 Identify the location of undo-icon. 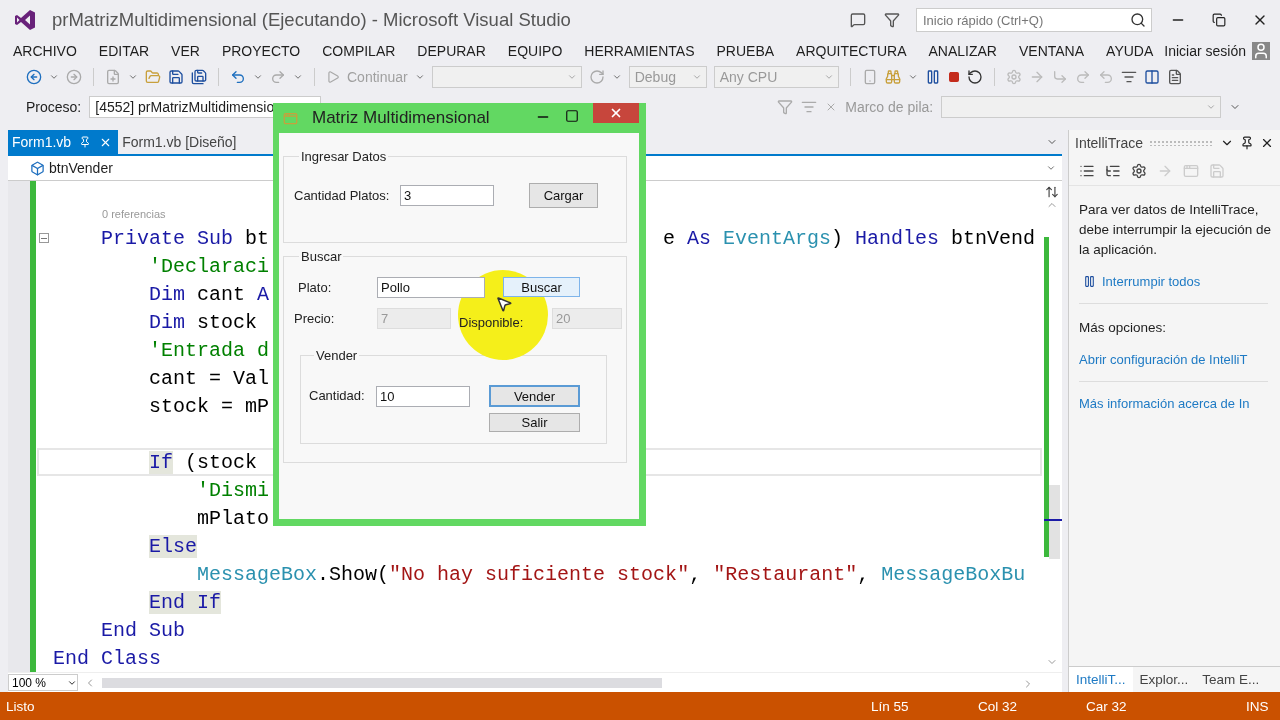
(238, 77).